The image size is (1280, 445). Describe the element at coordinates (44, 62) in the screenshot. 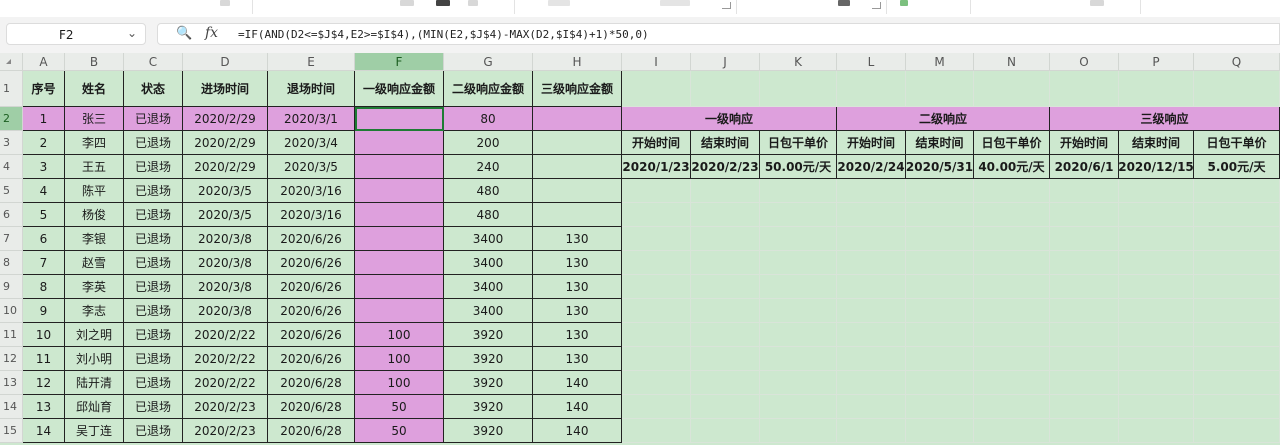

I see `column-header-a: A` at that location.